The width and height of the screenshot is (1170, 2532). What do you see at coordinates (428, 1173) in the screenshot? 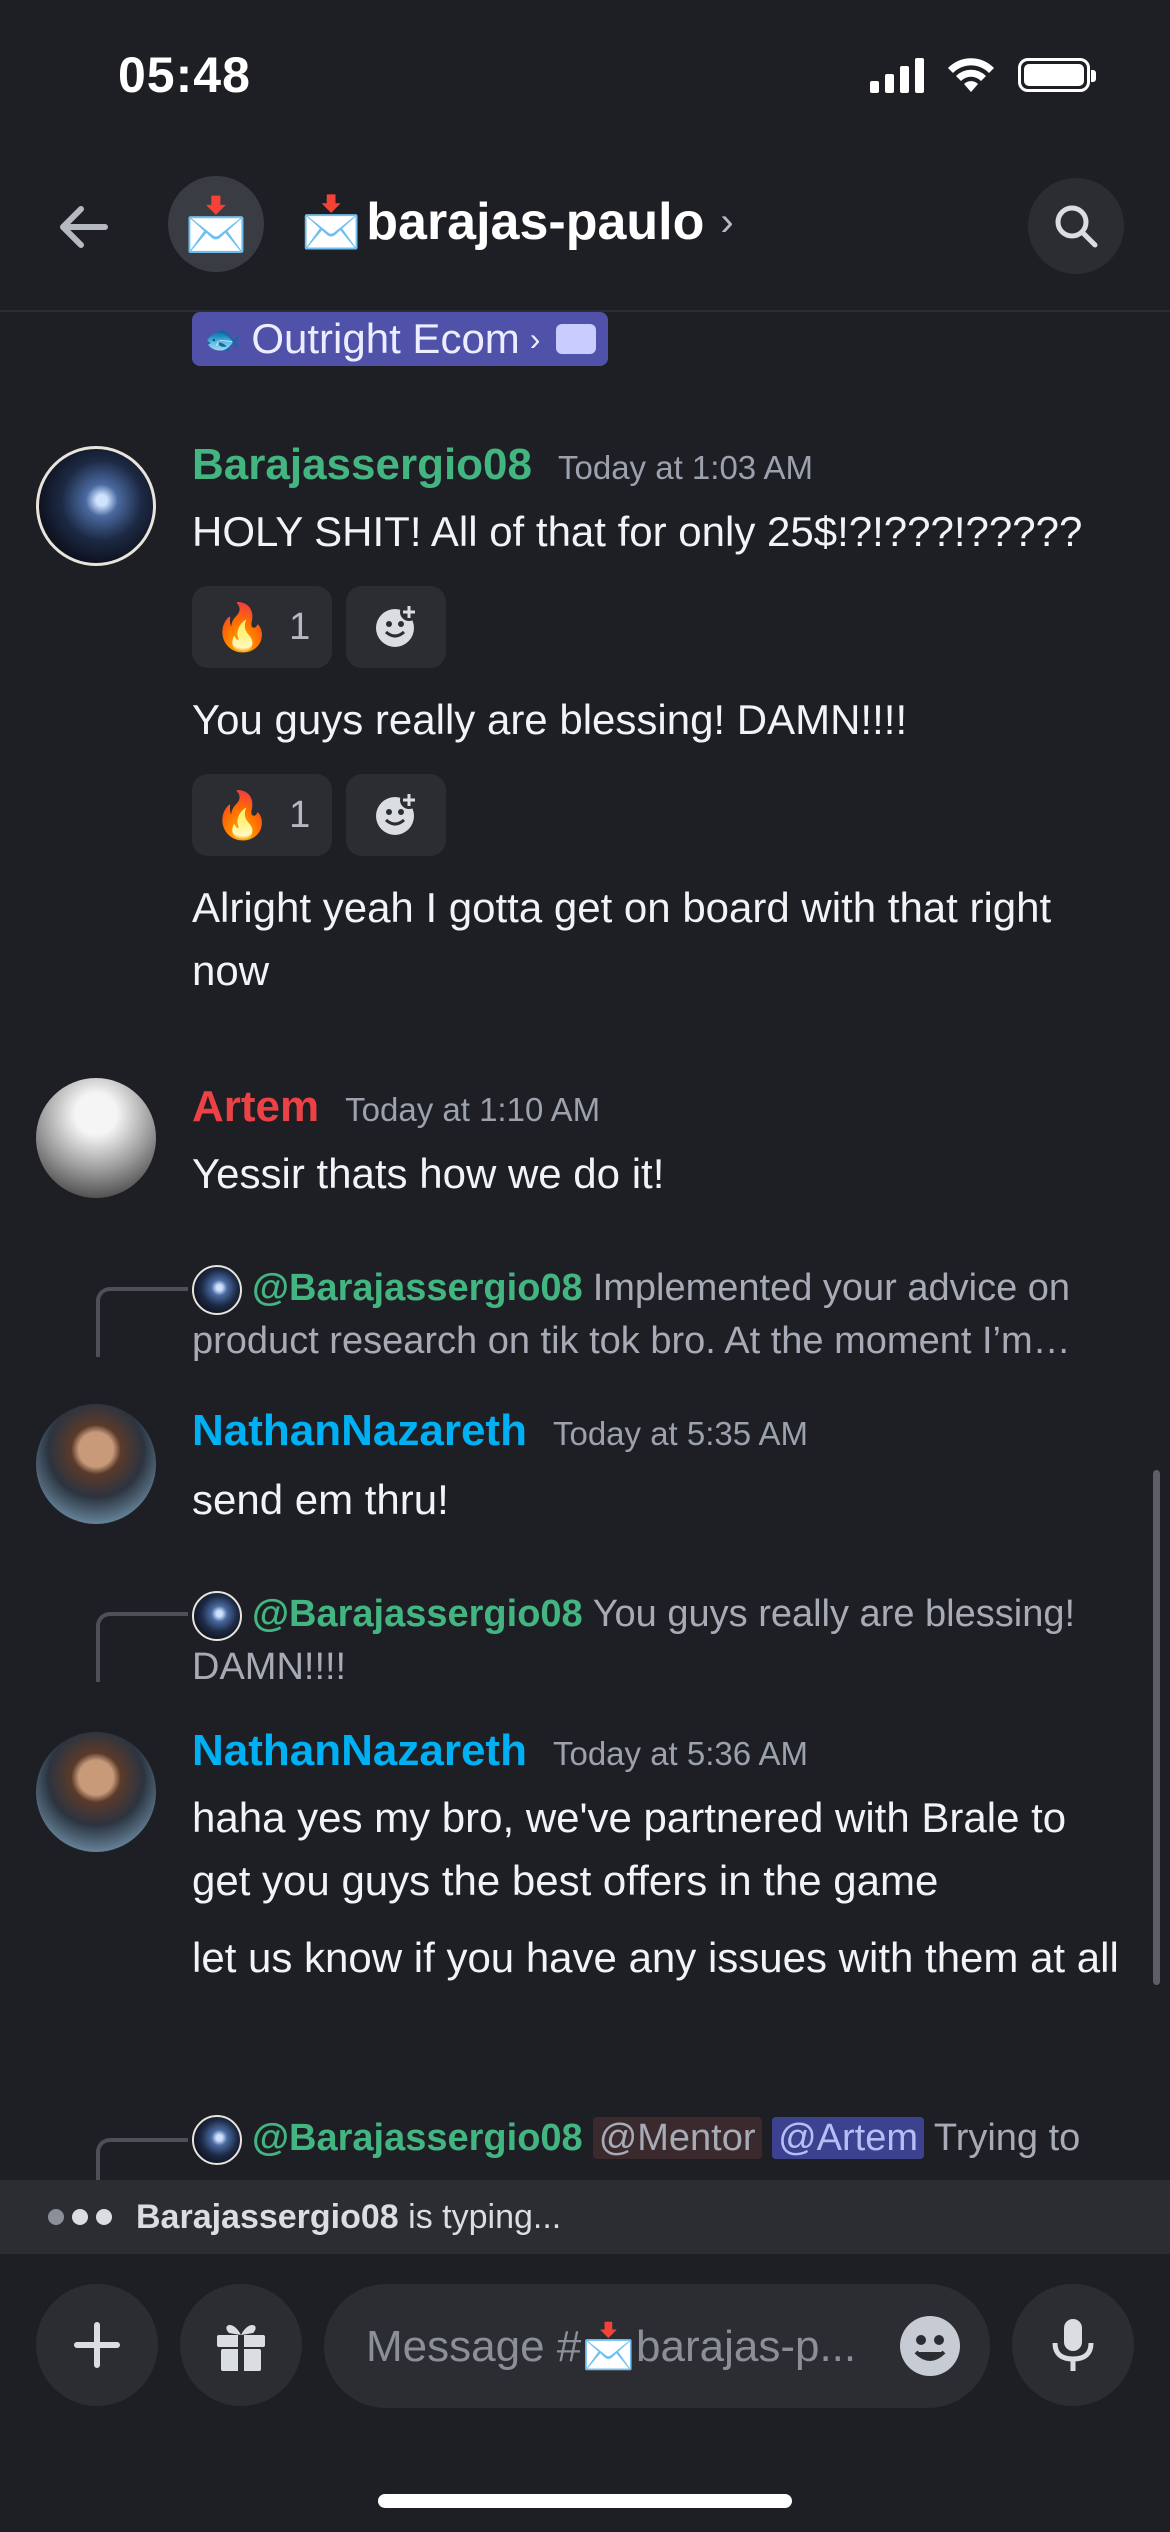
I see `message-text: Yessir thats how we do it!` at bounding box center [428, 1173].